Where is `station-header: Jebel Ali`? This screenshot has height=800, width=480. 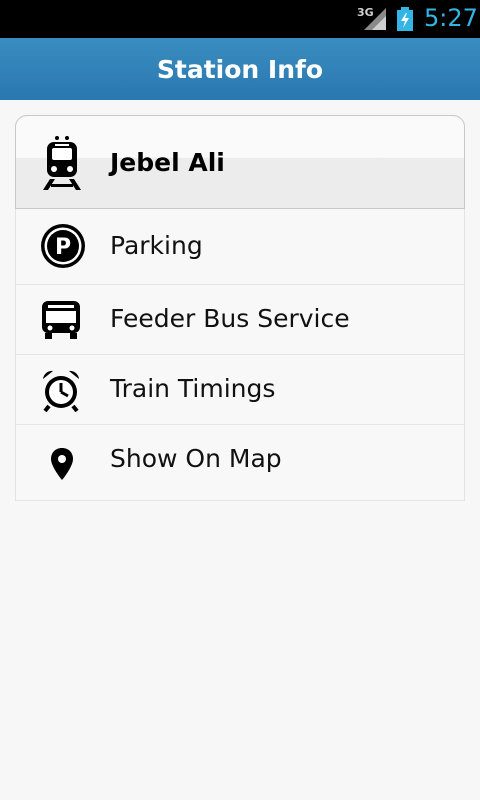 station-header: Jebel Ali is located at coordinates (240, 162).